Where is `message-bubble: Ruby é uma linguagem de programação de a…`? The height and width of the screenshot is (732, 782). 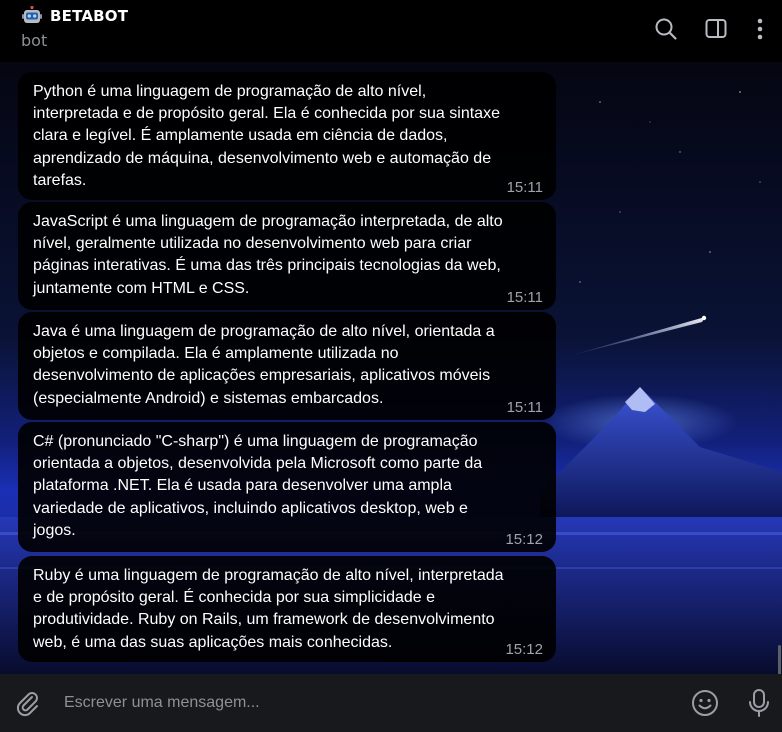
message-bubble: Ruby é uma linguagem de programação de a… is located at coordinates (287, 609).